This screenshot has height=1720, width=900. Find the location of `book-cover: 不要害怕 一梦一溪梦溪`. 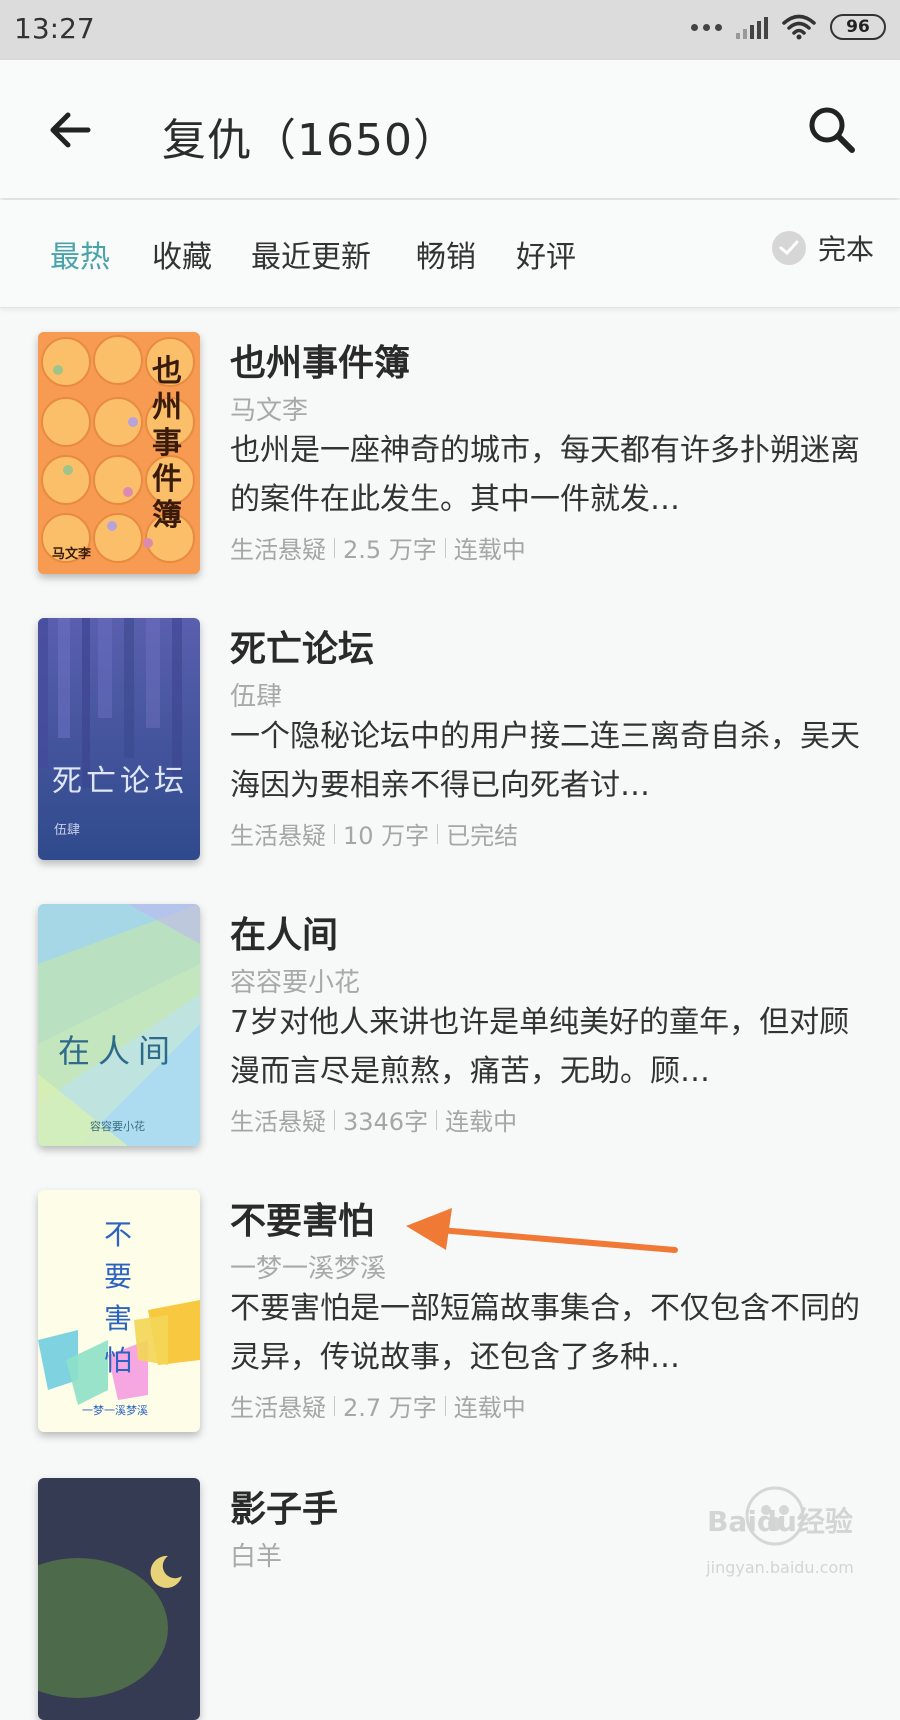

book-cover: 不要害怕 一梦一溪梦溪 is located at coordinates (119, 1311).